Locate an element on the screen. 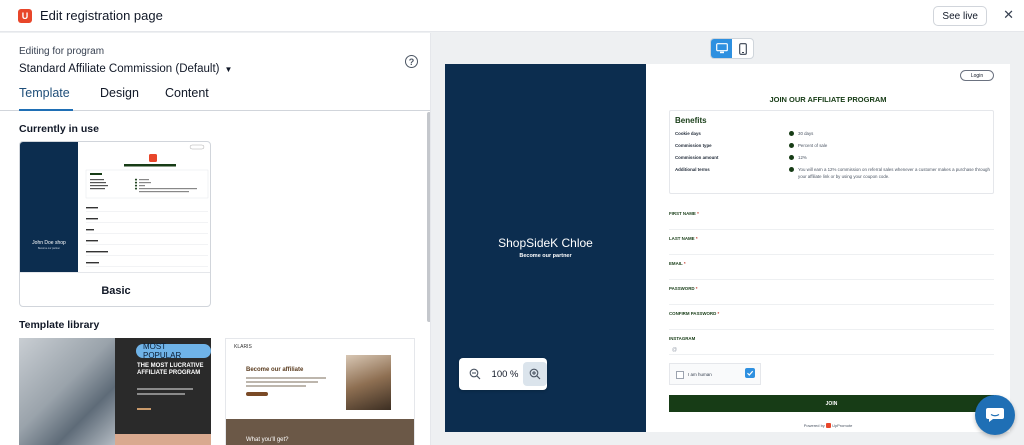 Image resolution: width=1024 pixels, height=445 pixels. preview-tagline: Become our partner is located at coordinates (545, 256).